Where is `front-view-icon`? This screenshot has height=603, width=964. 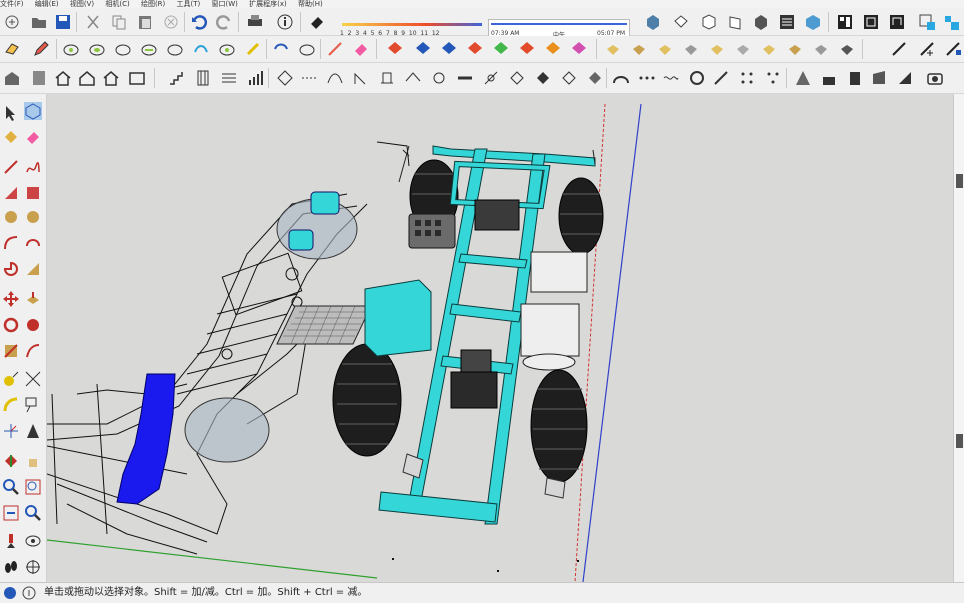 front-view-icon is located at coordinates (709, 22).